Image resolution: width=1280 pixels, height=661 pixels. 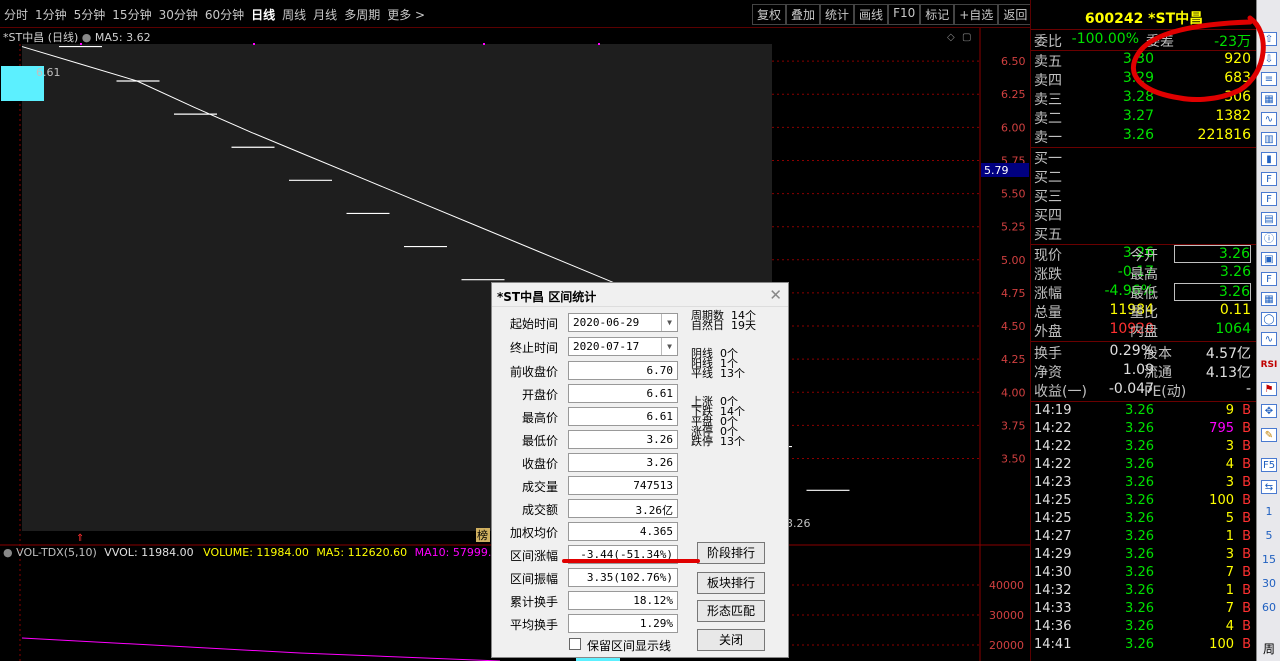 I want to click on tick-time: 14:30, so click(x=1053, y=572).